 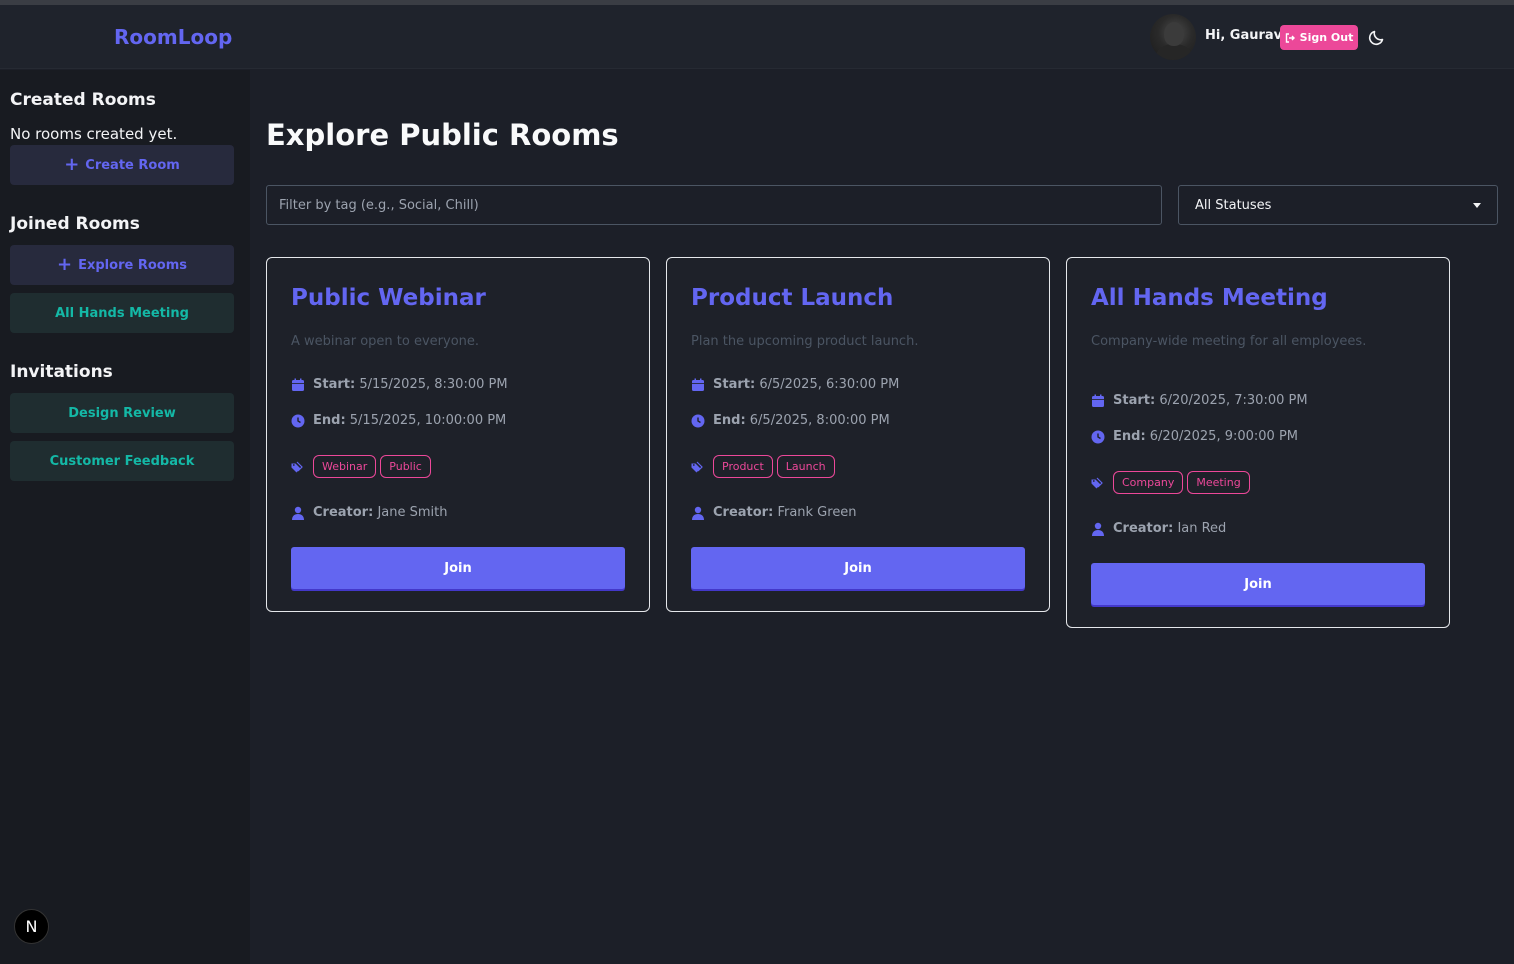 What do you see at coordinates (714, 205) in the screenshot?
I see `tag-filter-input` at bounding box center [714, 205].